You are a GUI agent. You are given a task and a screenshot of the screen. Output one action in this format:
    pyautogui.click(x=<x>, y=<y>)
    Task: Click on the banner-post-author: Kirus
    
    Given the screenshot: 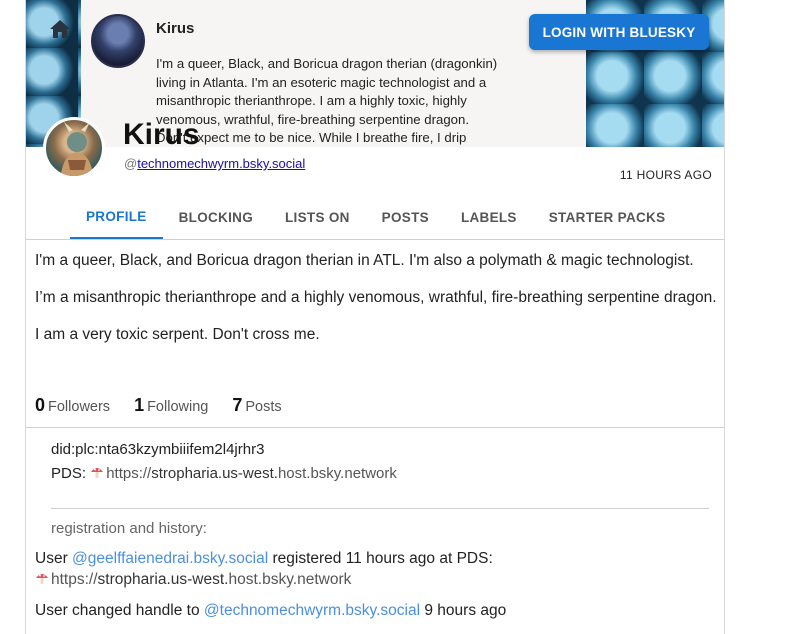 What is the action you would take?
    pyautogui.click(x=175, y=28)
    